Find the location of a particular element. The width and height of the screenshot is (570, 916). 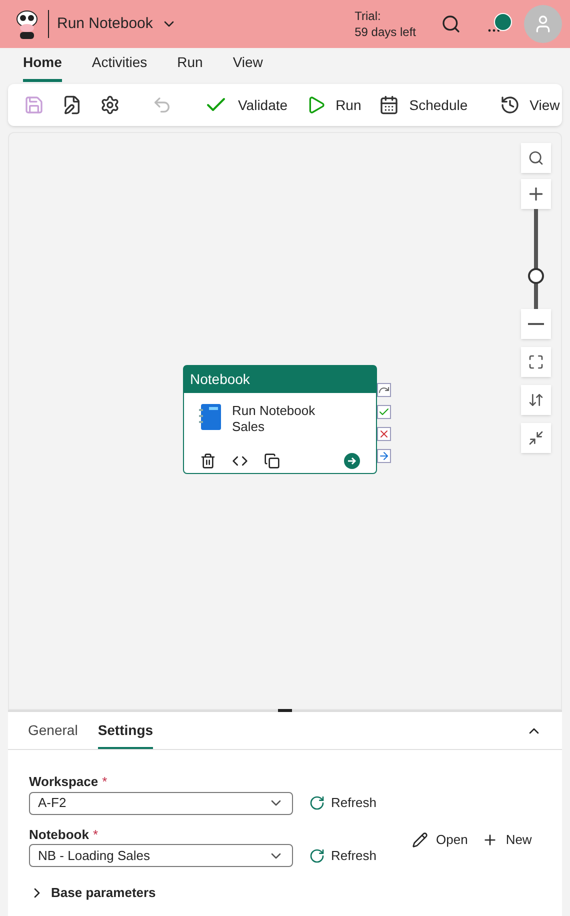

minus-icon is located at coordinates (536, 324).